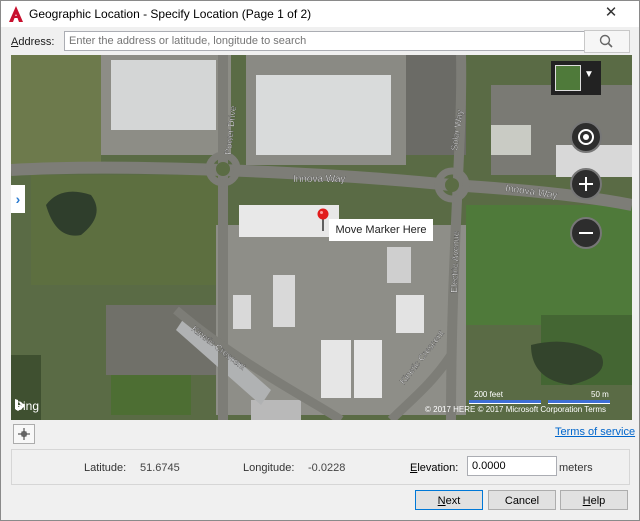 The height and width of the screenshot is (521, 640). What do you see at coordinates (589, 74) in the screenshot?
I see `chevron-down-icon: ▼` at bounding box center [589, 74].